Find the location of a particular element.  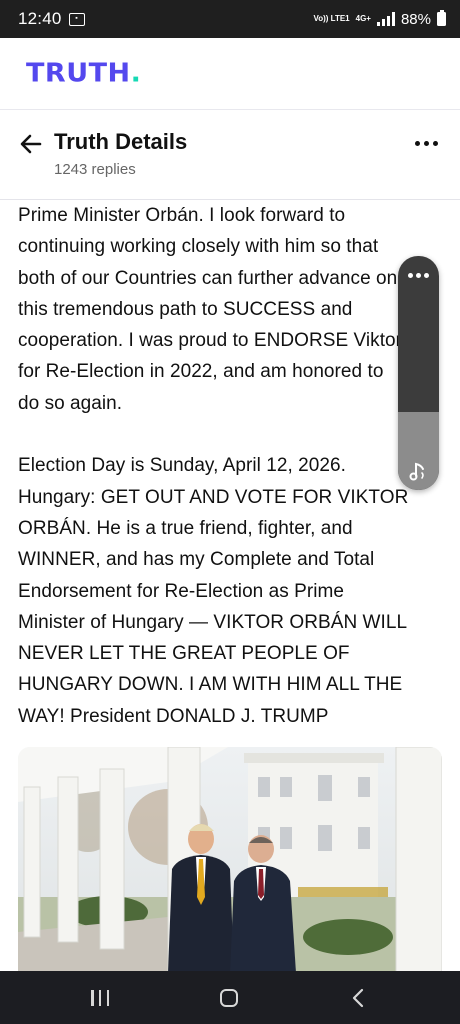

music-note-icon is located at coordinates (418, 471).